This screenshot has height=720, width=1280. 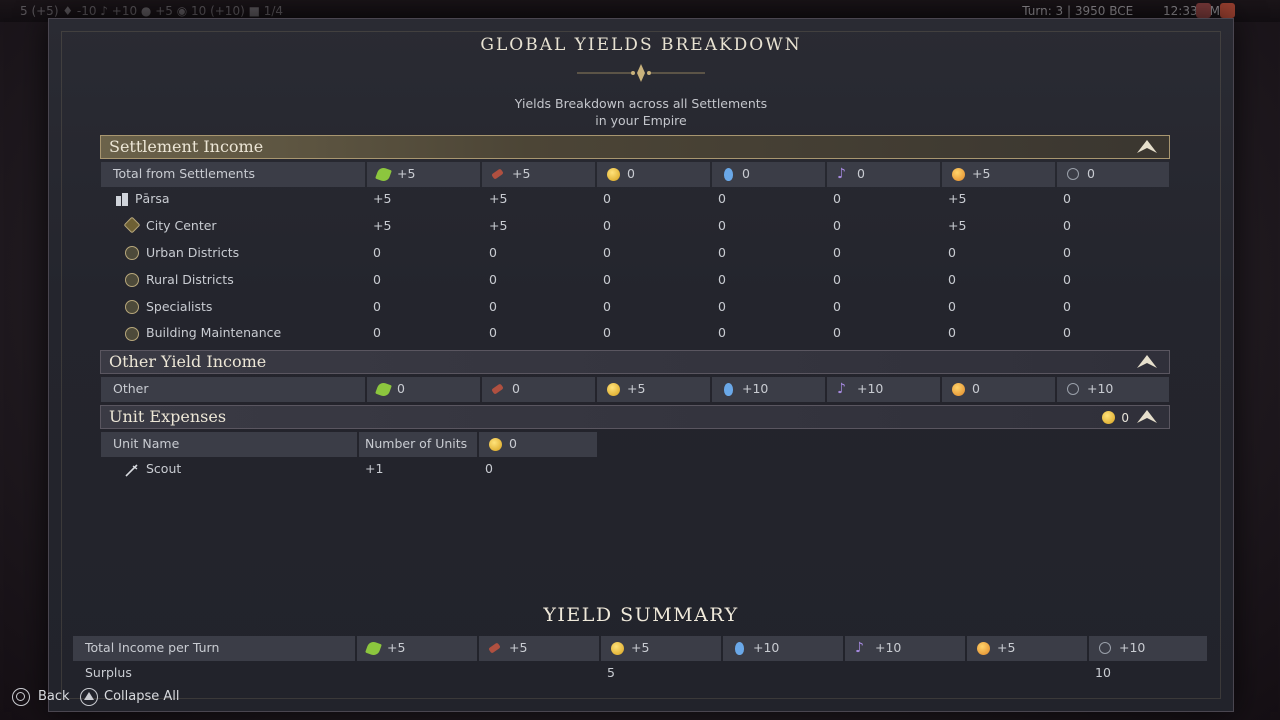 What do you see at coordinates (47, 698) in the screenshot?
I see `back-button: Back` at bounding box center [47, 698].